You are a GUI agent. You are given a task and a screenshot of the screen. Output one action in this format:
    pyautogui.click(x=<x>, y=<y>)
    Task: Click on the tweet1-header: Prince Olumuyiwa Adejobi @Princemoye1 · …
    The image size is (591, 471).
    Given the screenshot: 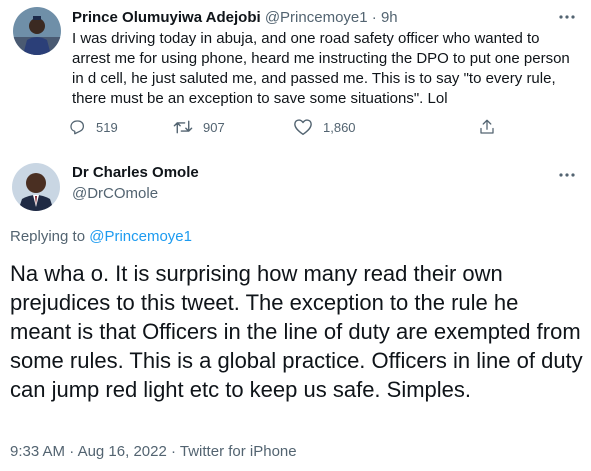 What is the action you would take?
    pyautogui.click(x=235, y=18)
    